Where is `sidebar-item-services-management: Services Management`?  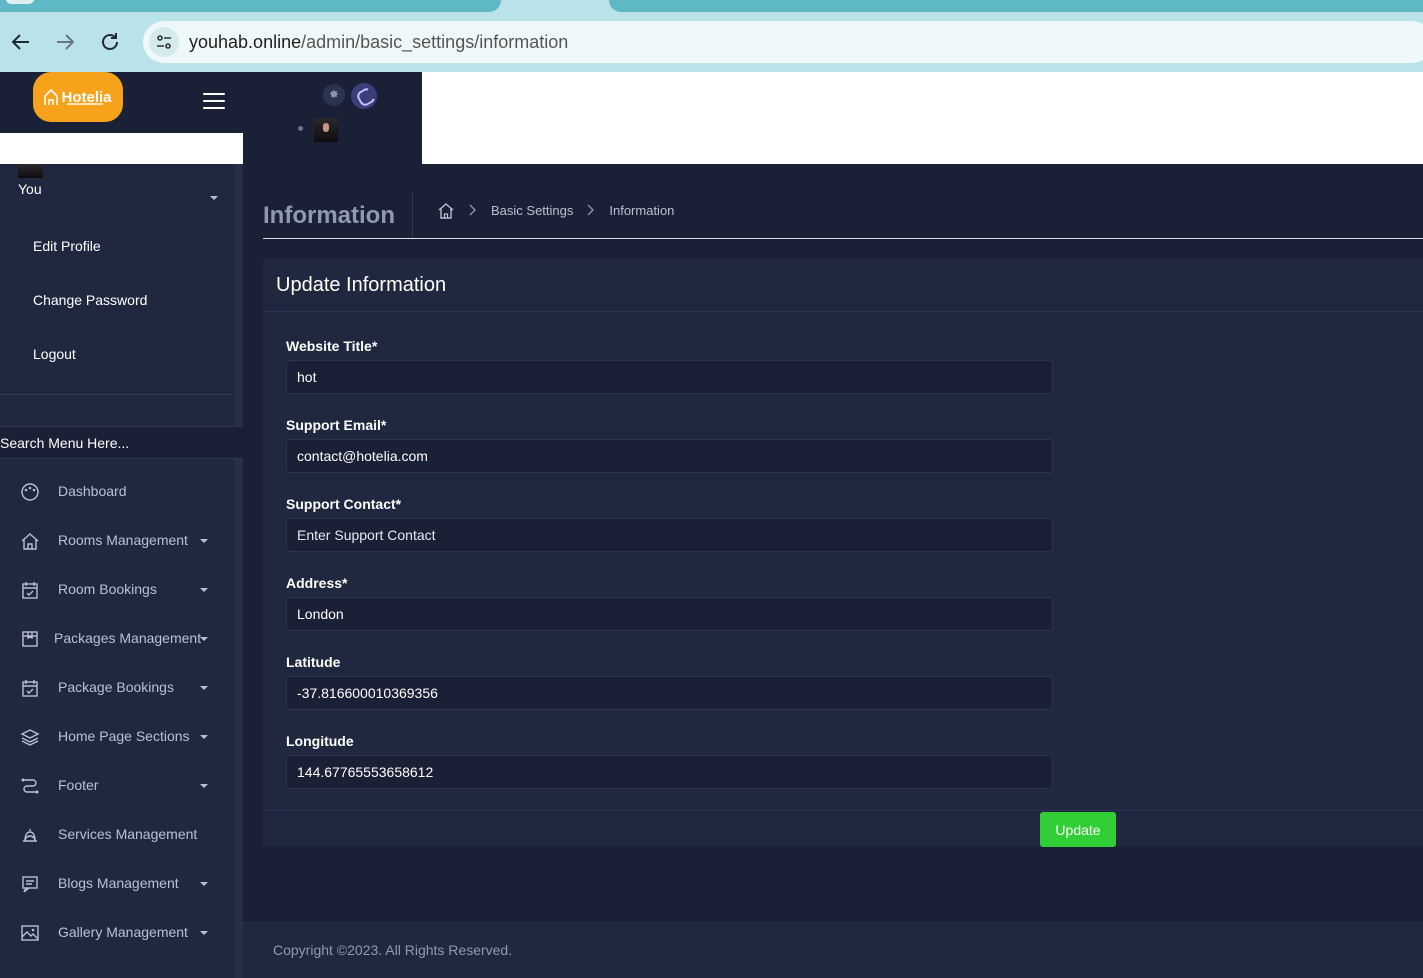
sidebar-item-services-management: Services Management is located at coordinates (116, 835).